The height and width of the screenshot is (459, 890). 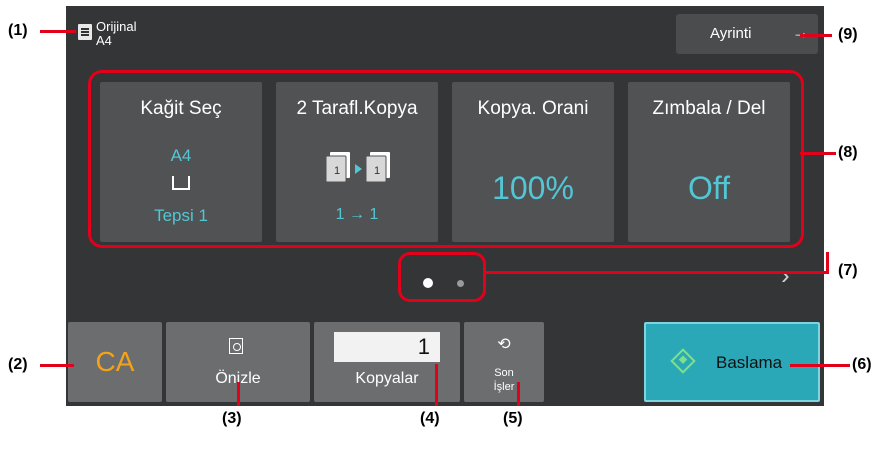 I want to click on callout-8: (8), so click(x=848, y=152).